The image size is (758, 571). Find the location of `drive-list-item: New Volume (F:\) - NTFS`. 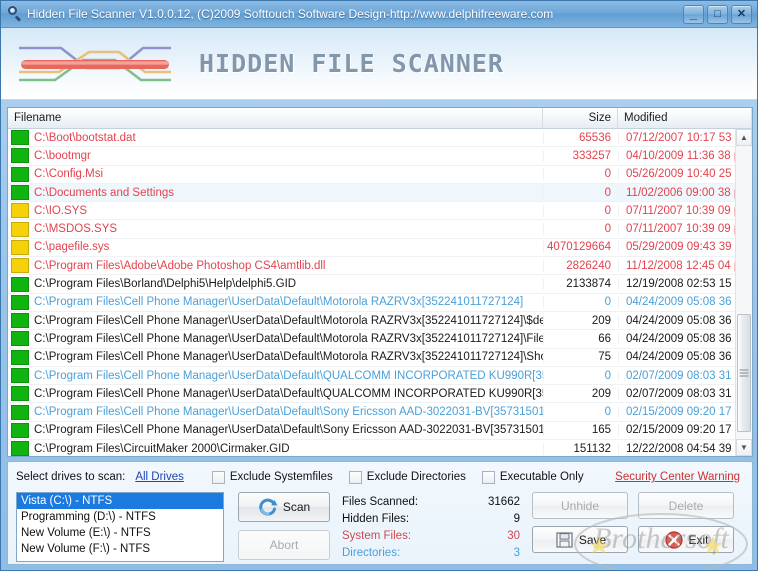

drive-list-item: New Volume (F:\) - NTFS is located at coordinates (120, 549).